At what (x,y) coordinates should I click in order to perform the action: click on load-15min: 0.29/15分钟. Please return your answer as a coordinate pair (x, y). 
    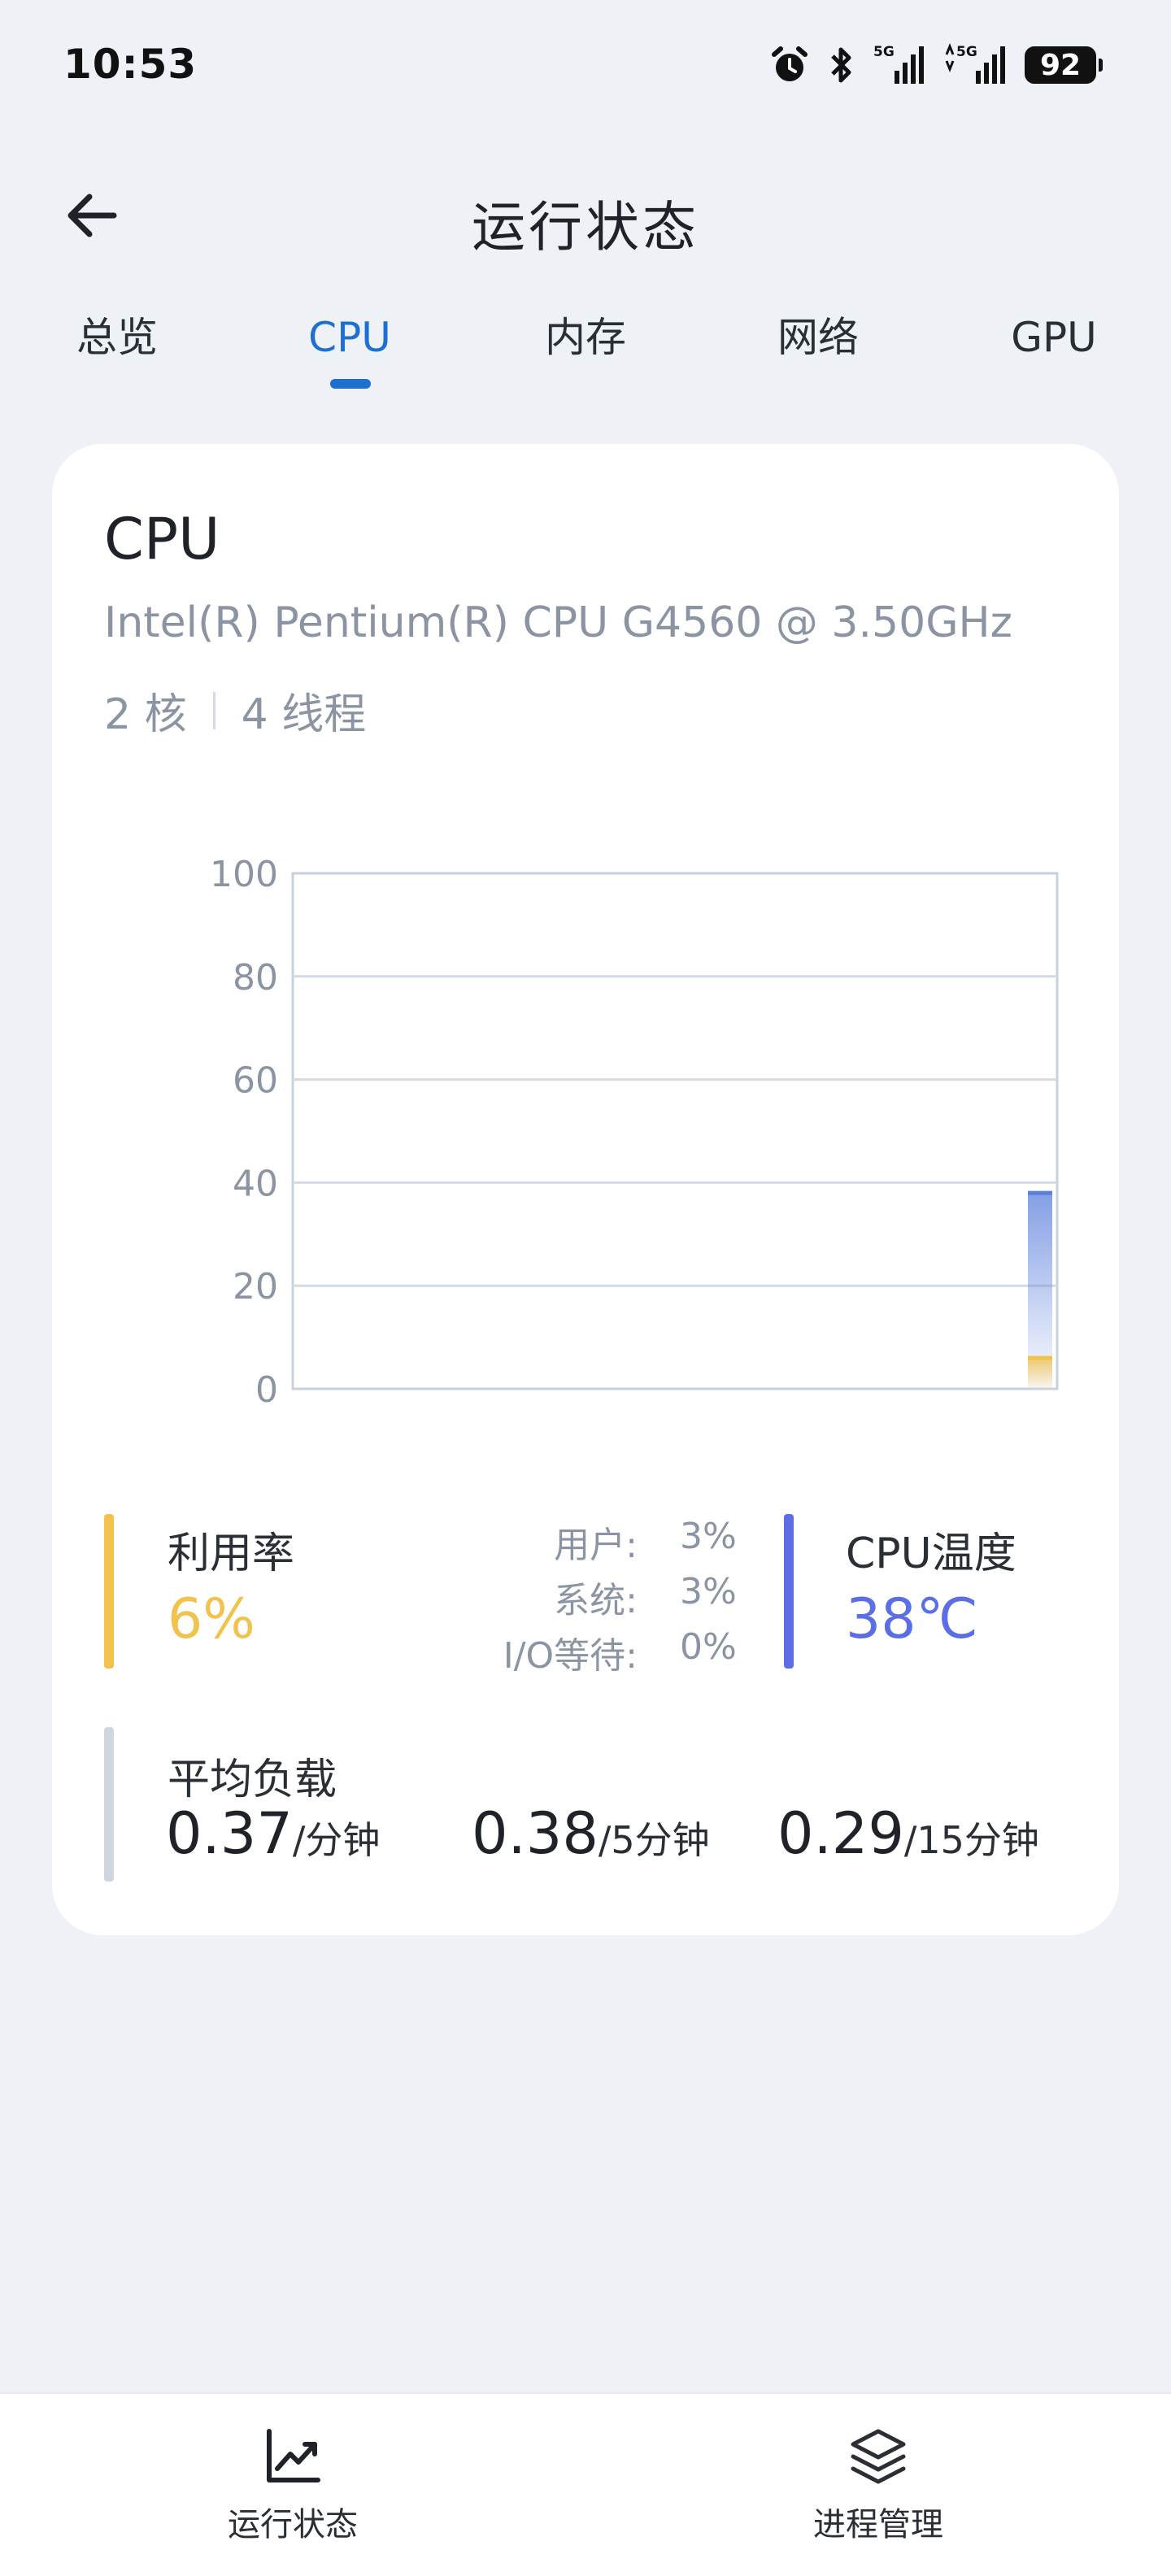
    Looking at the image, I should click on (908, 1833).